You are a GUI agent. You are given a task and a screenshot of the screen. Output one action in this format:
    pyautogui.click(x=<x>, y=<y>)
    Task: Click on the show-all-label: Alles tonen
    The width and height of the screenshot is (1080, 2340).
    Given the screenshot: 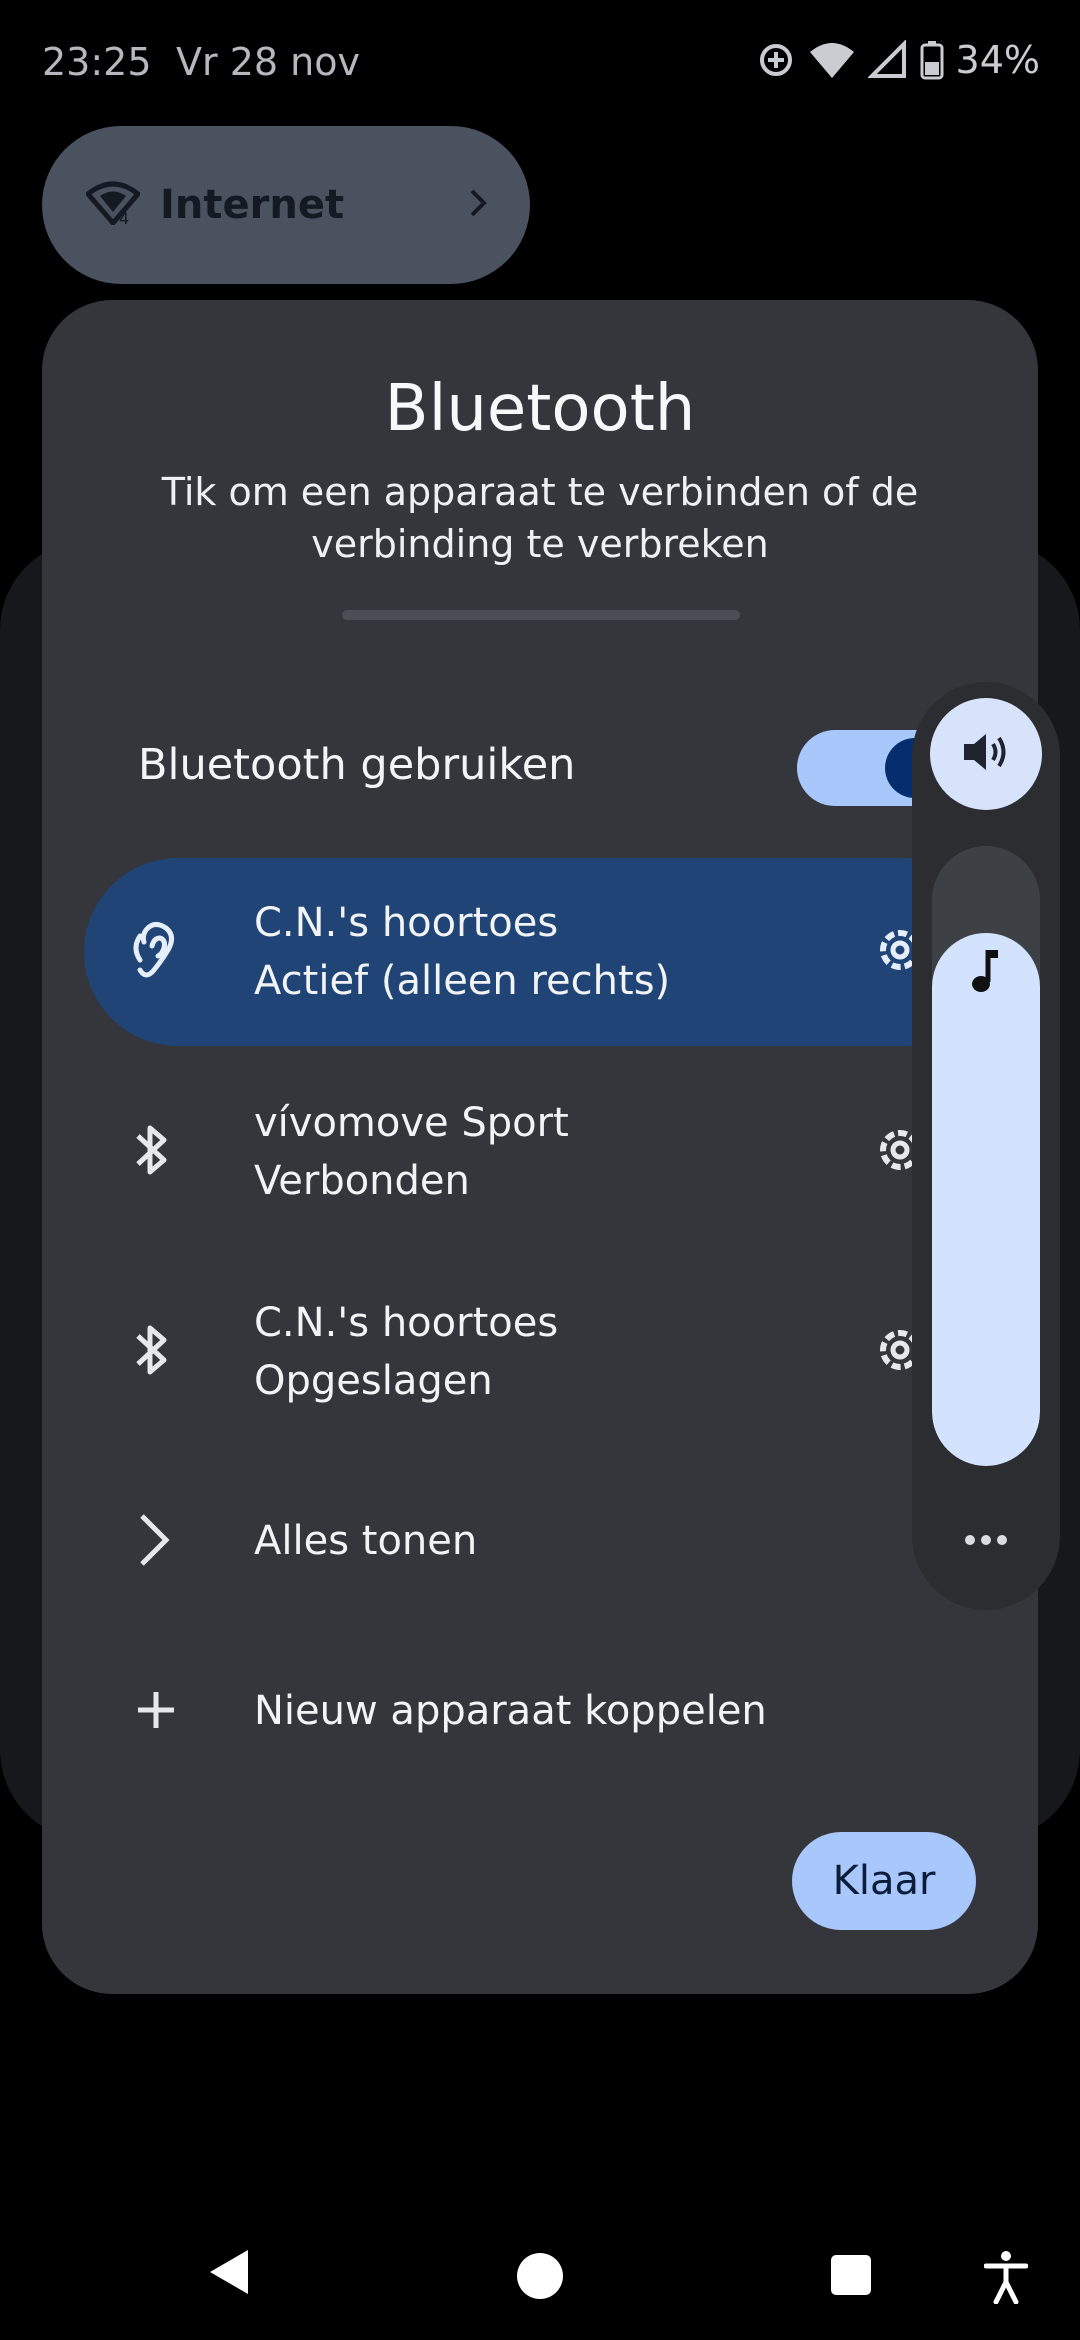 What is the action you would take?
    pyautogui.click(x=366, y=1541)
    